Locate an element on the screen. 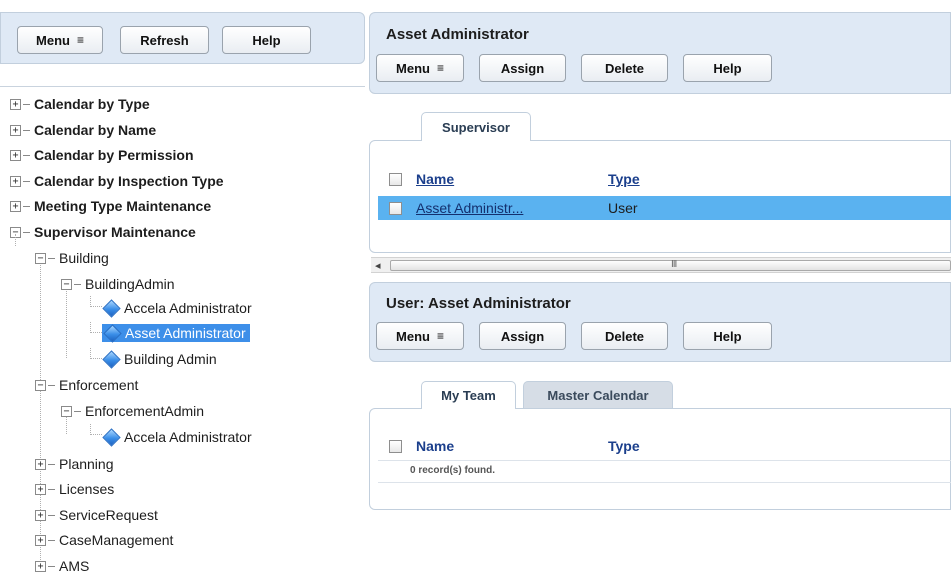 This screenshot has width=951, height=583. horizontal-scrollbar: ◂ III is located at coordinates (661, 265).